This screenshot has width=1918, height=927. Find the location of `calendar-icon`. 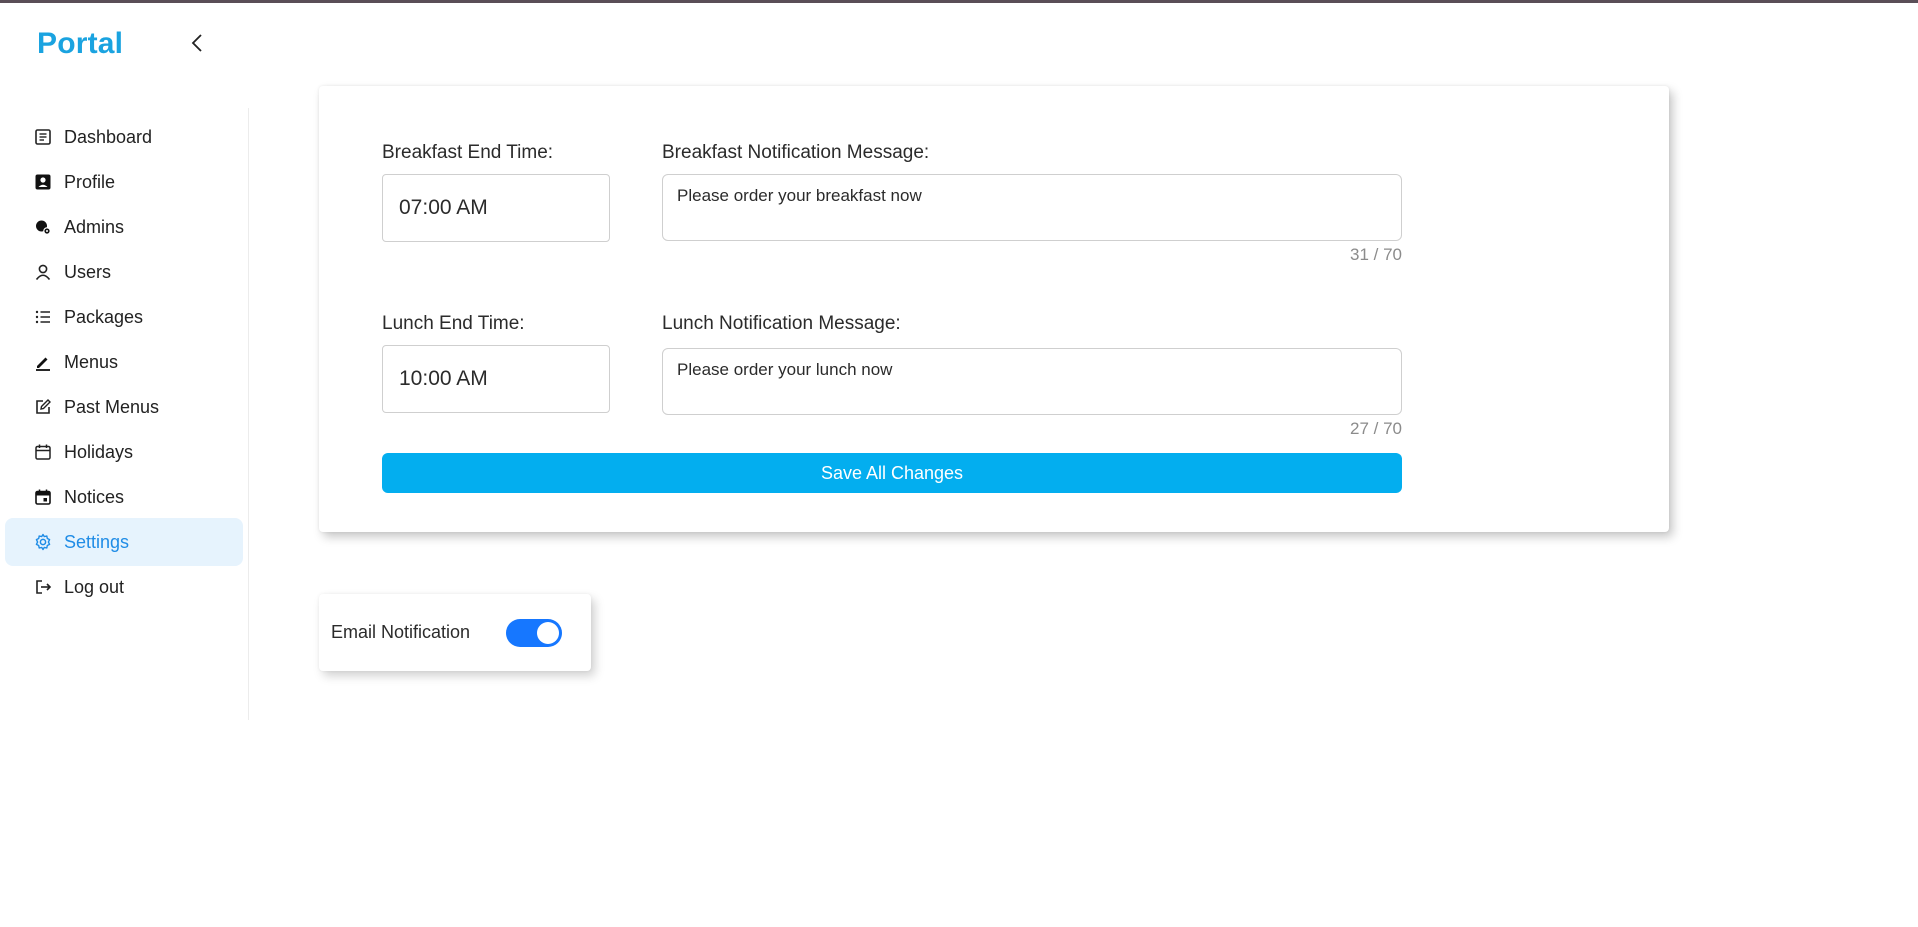

calendar-icon is located at coordinates (43, 452).